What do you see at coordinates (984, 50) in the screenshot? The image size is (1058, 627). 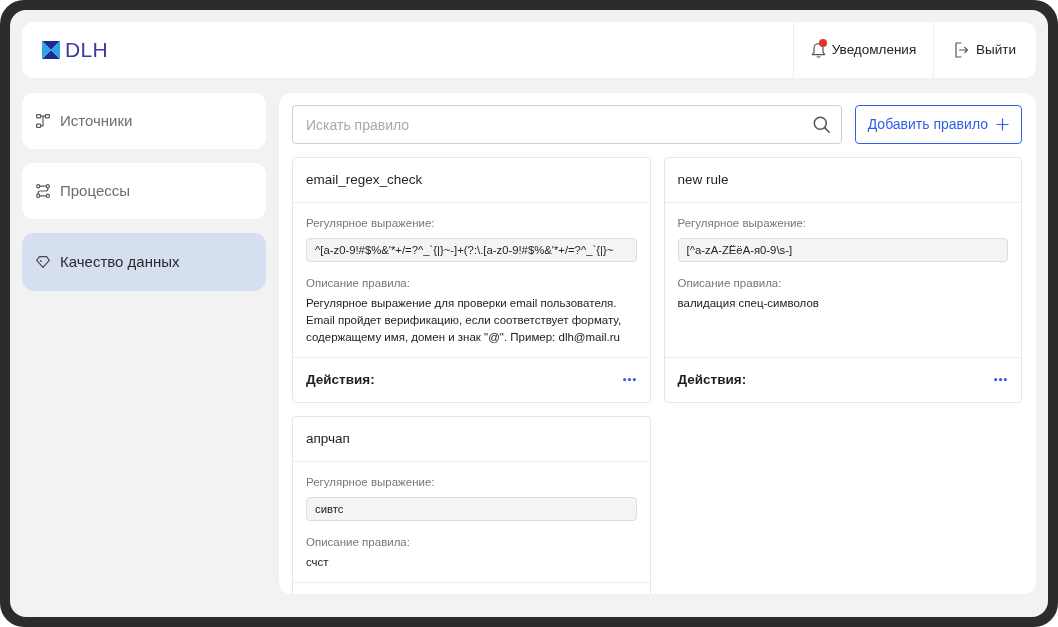 I see `logout-button: Выйти` at bounding box center [984, 50].